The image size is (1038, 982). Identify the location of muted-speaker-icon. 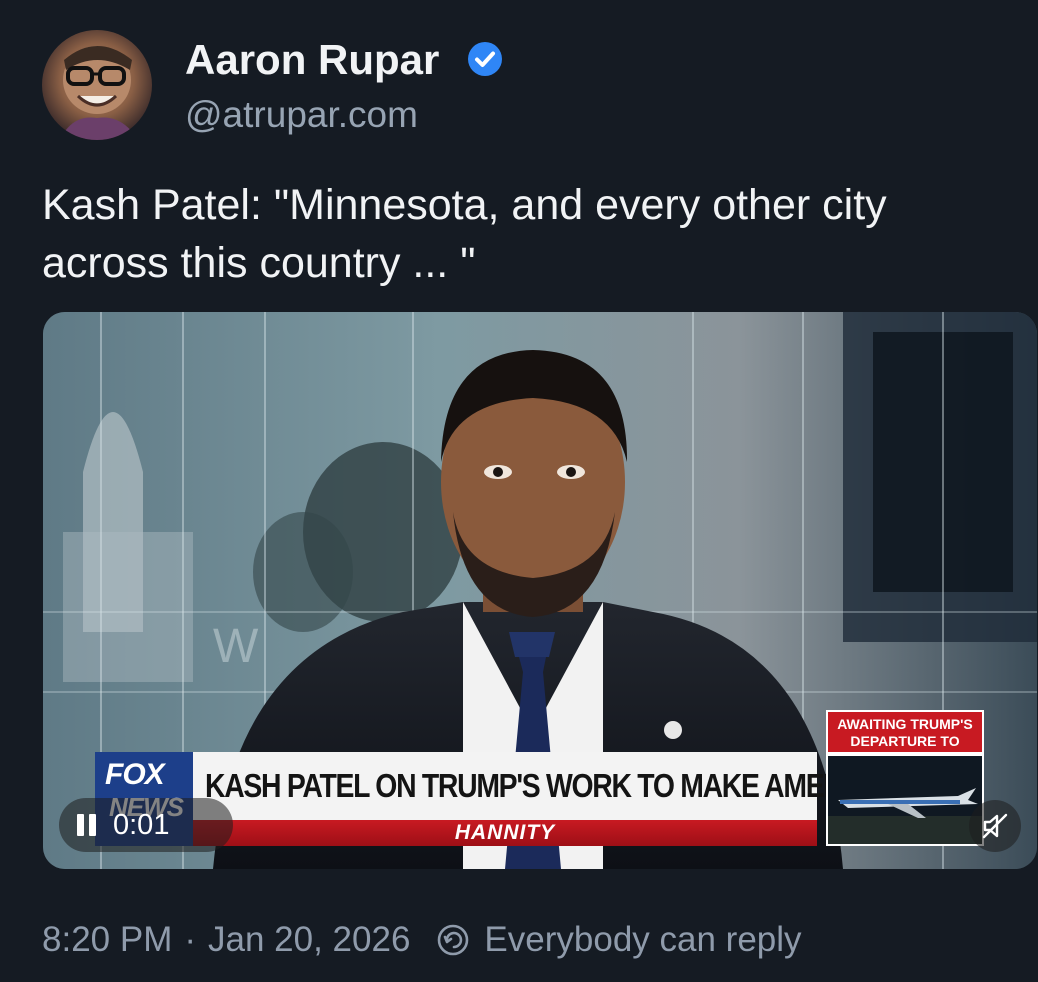
(995, 826).